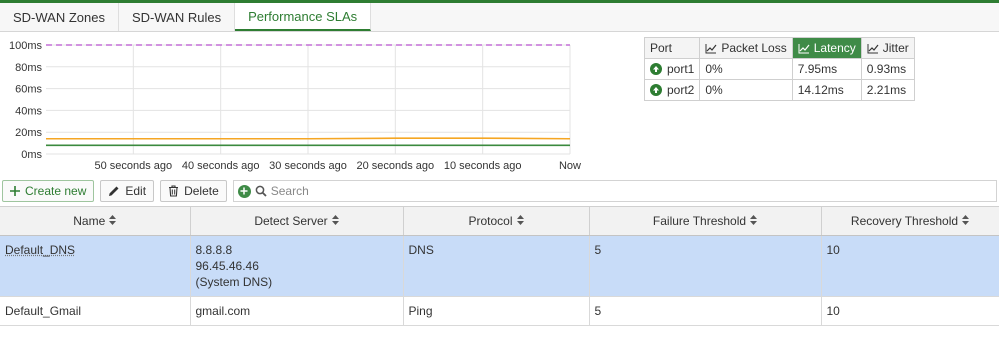  What do you see at coordinates (297, 311) in the screenshot?
I see `cell-detect-server: gmail.com` at bounding box center [297, 311].